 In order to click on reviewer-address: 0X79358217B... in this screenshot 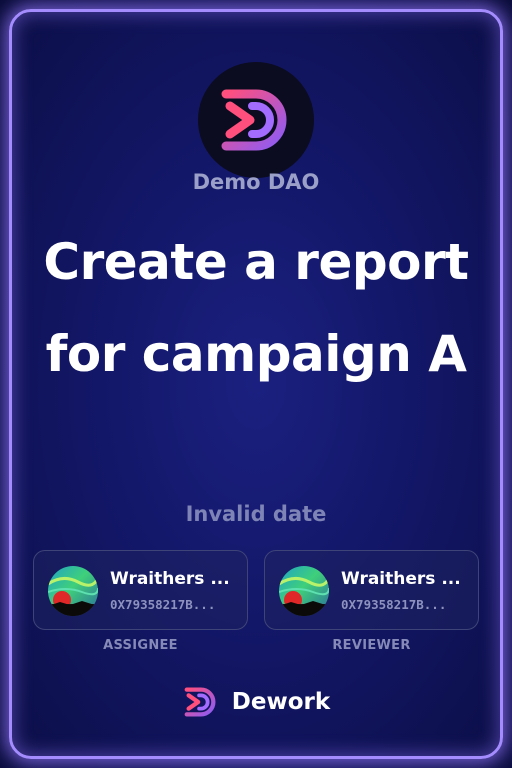, I will do `click(394, 604)`.